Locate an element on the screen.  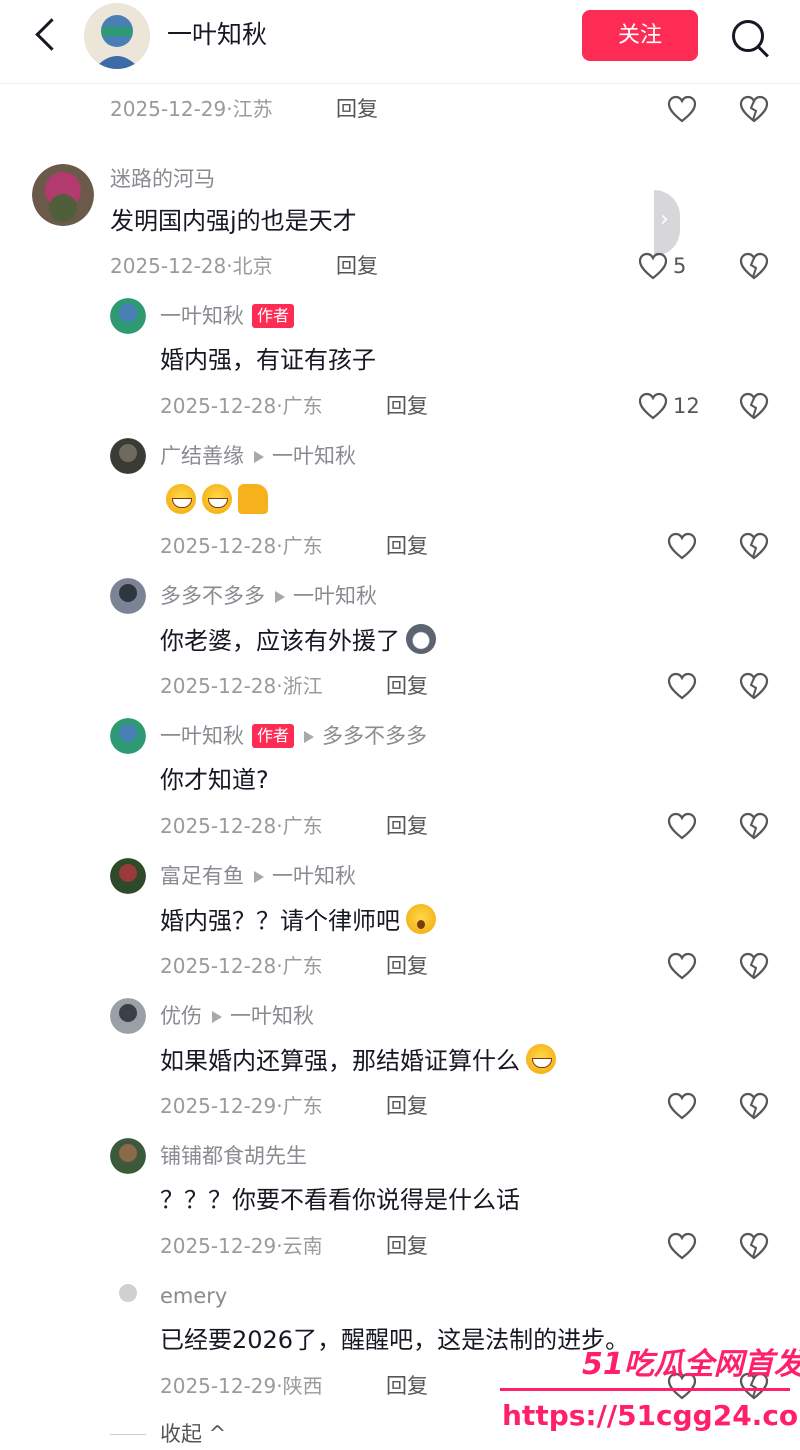
reply-username: 富足有鱼 一叶知秋 is located at coordinates (258, 876).